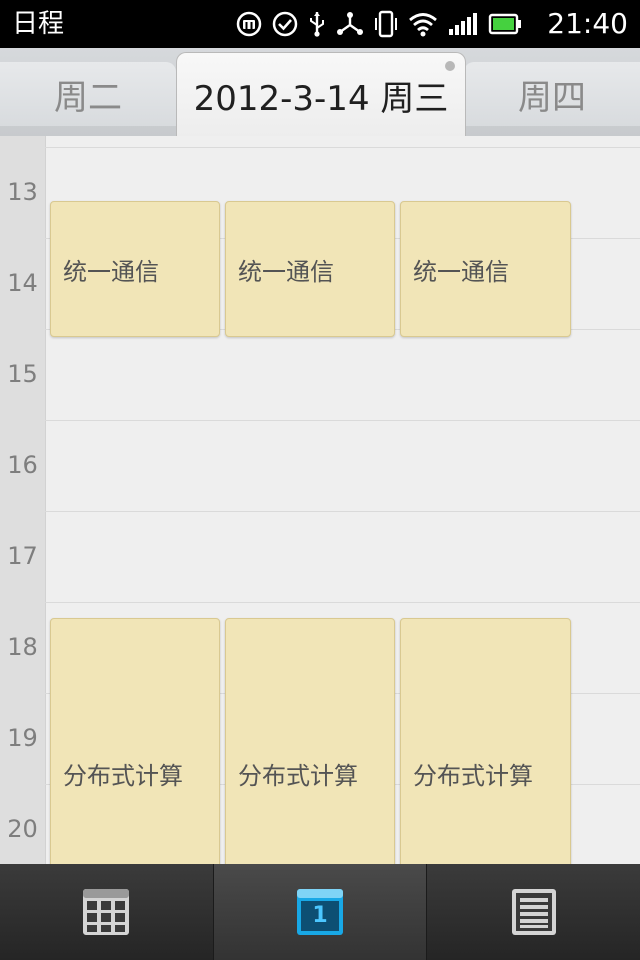  I want to click on nav-month-view-button, so click(107, 912).